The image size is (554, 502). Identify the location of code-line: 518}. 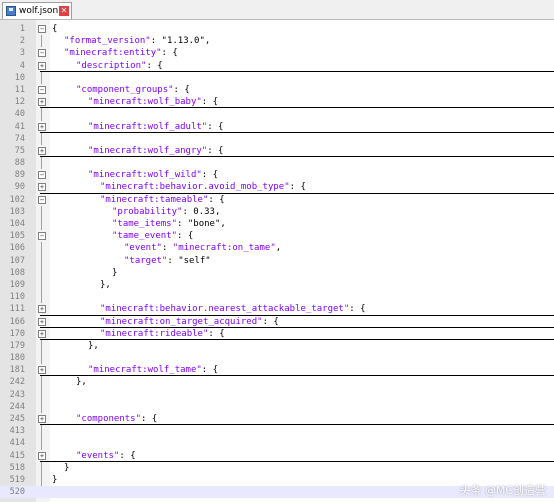
(277, 467).